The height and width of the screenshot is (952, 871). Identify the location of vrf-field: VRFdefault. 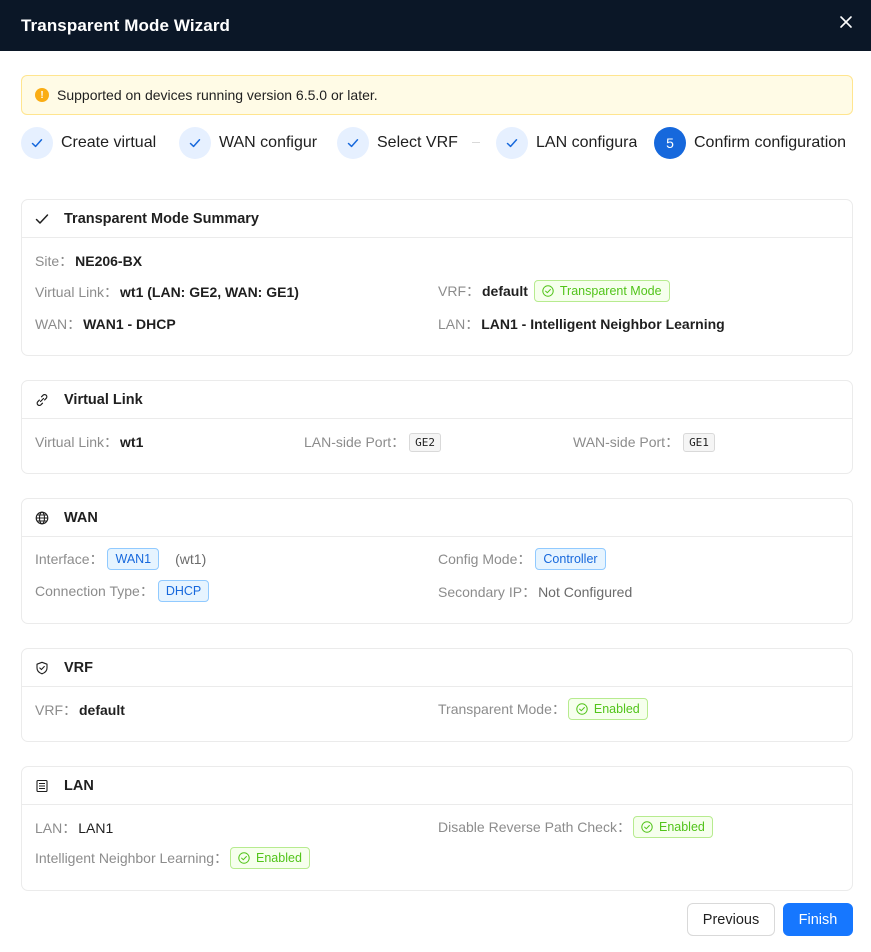
(80, 710).